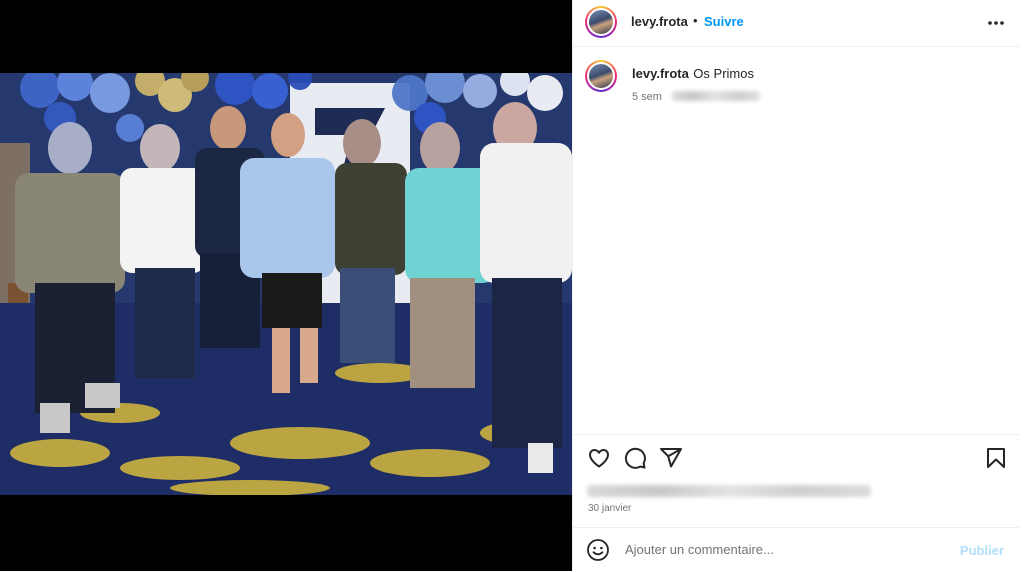  What do you see at coordinates (601, 22) in the screenshot?
I see `author-avatar` at bounding box center [601, 22].